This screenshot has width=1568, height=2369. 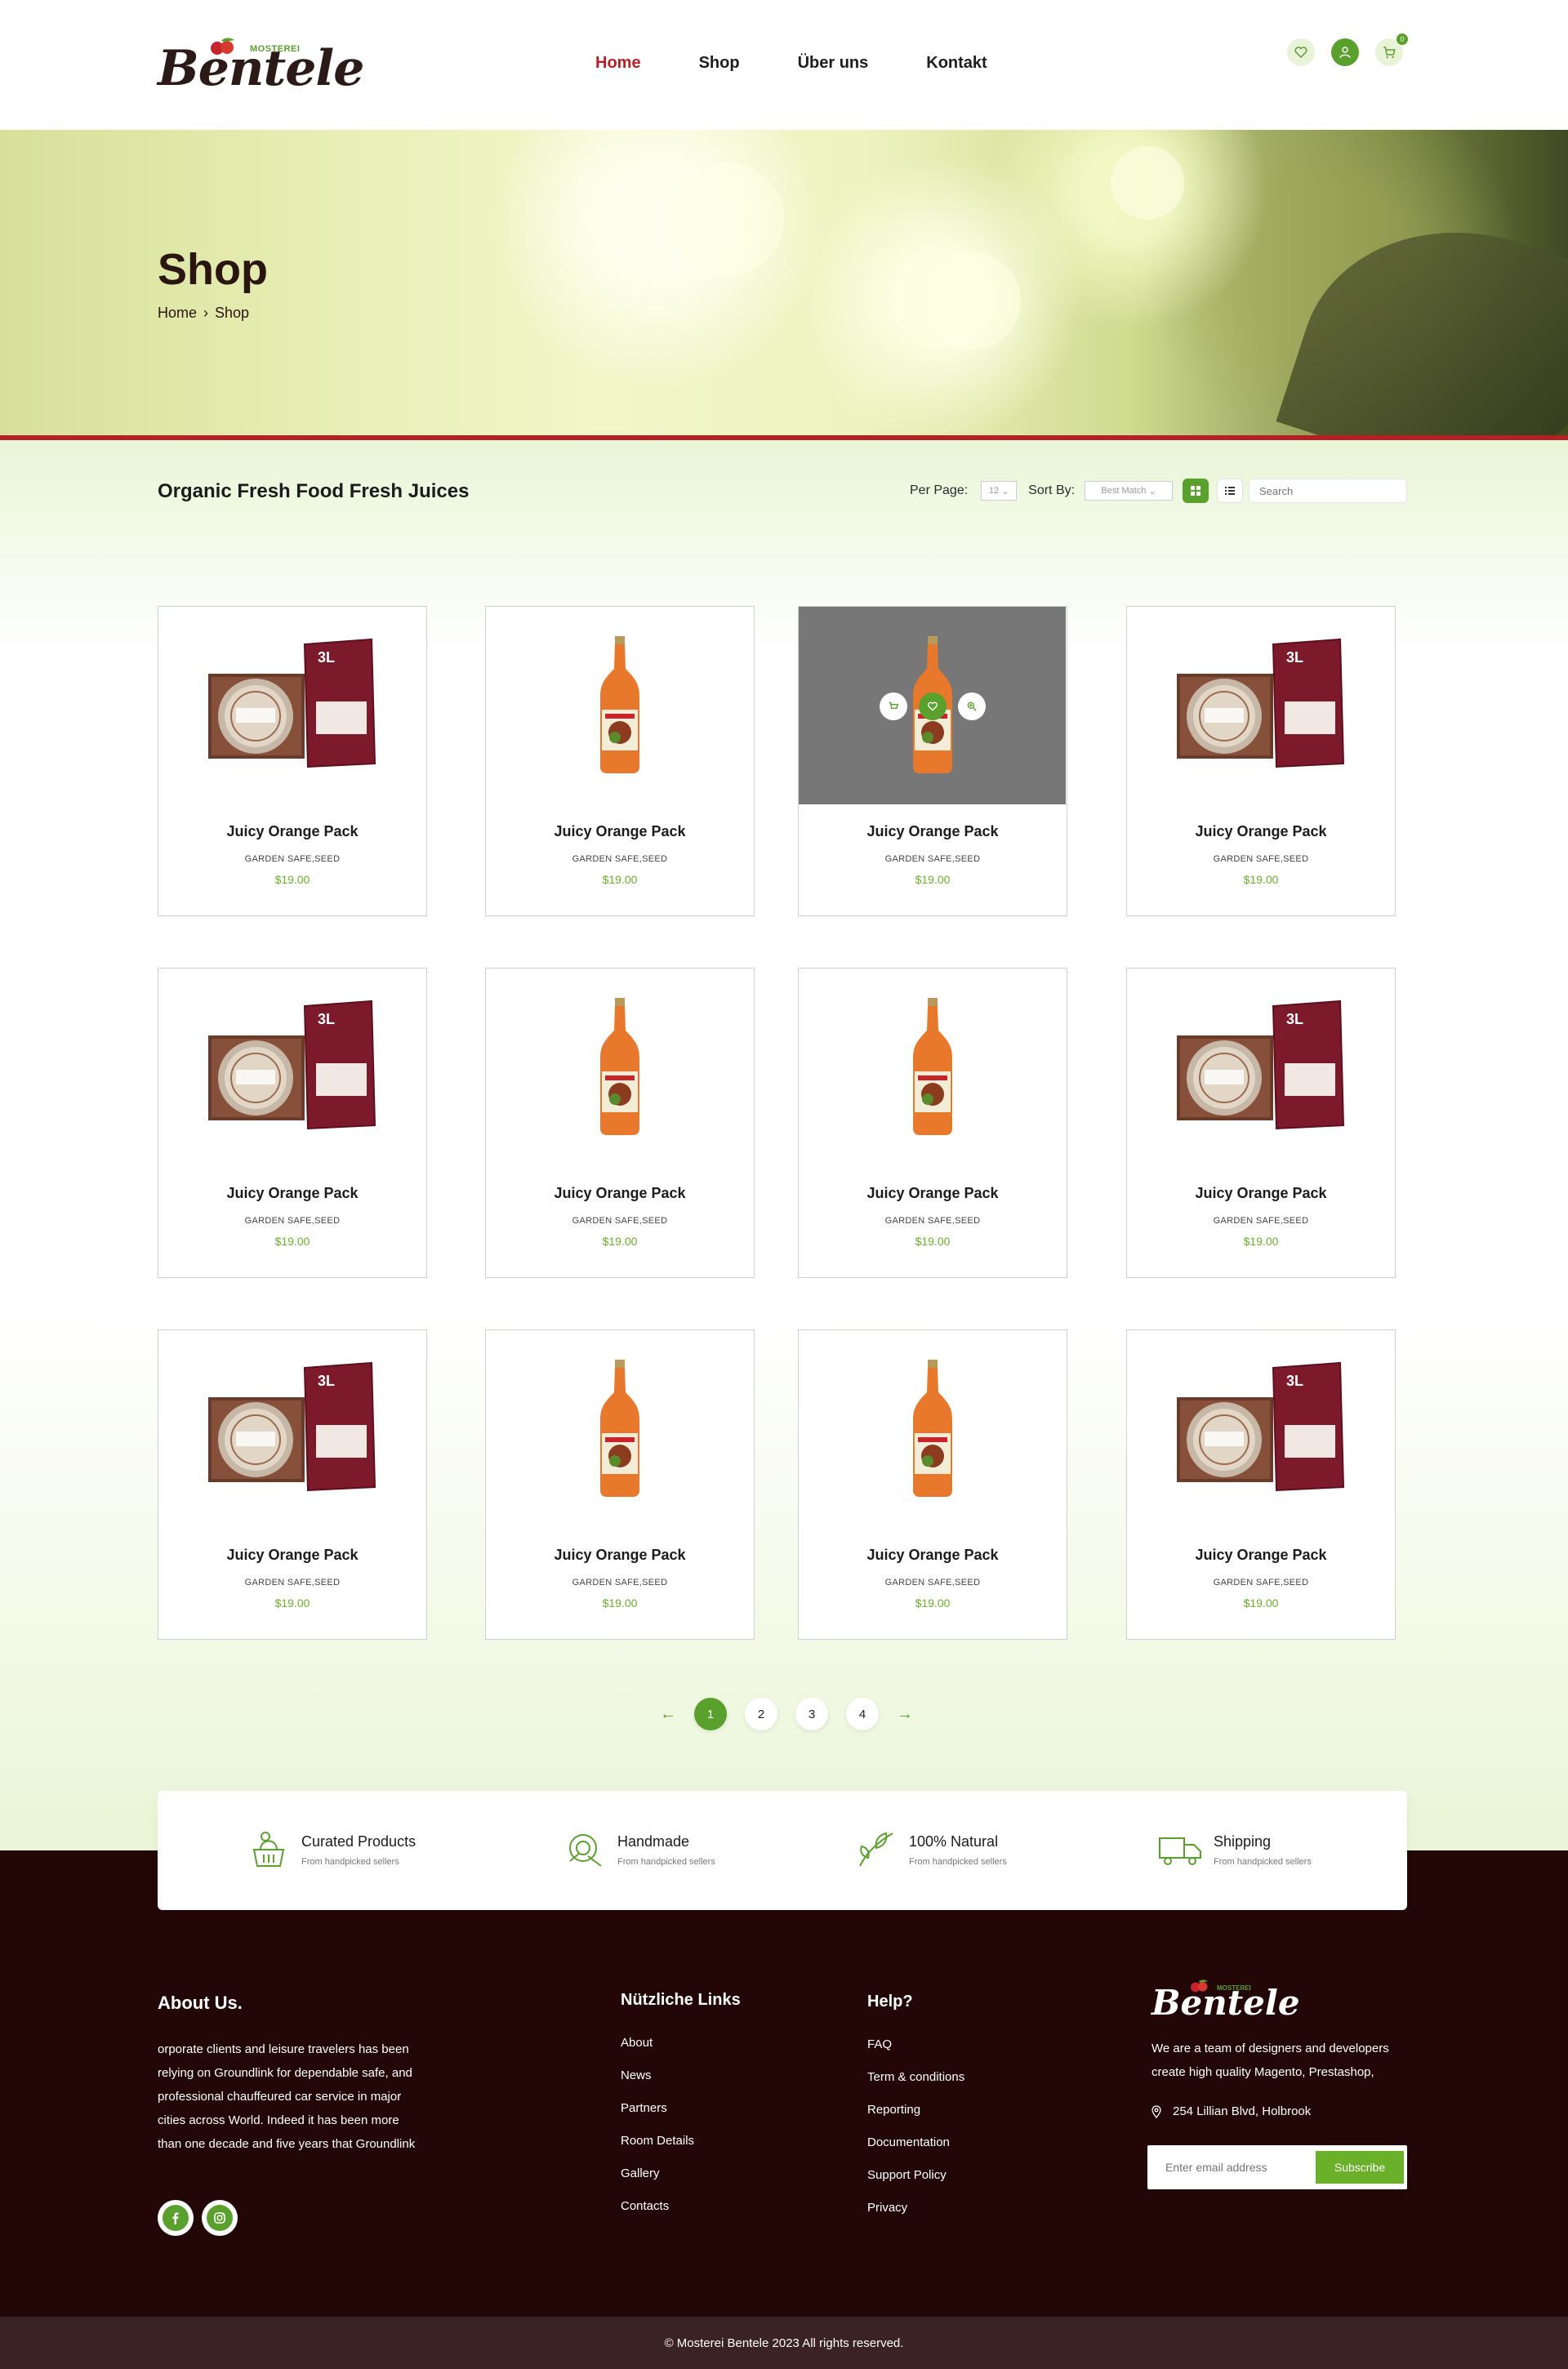 I want to click on subscribe-button: Subscribe, so click(x=1360, y=2167).